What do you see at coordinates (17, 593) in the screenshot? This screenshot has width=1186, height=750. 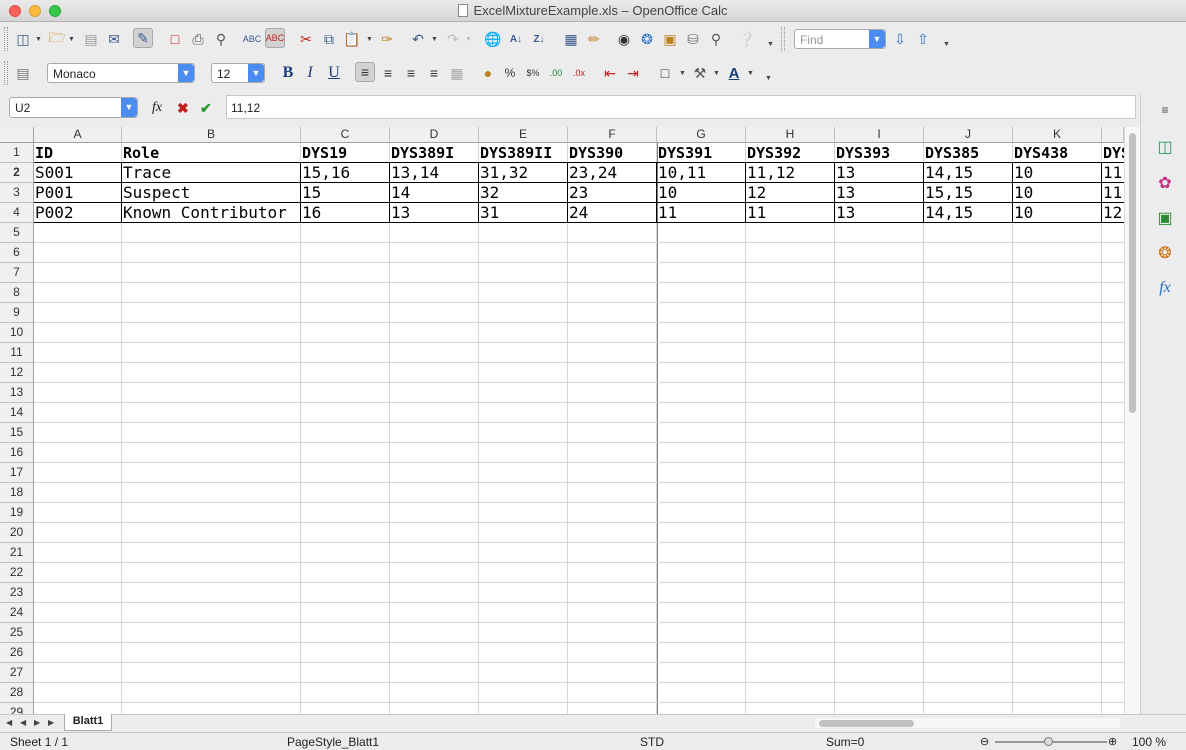 I see `row-header: 23` at bounding box center [17, 593].